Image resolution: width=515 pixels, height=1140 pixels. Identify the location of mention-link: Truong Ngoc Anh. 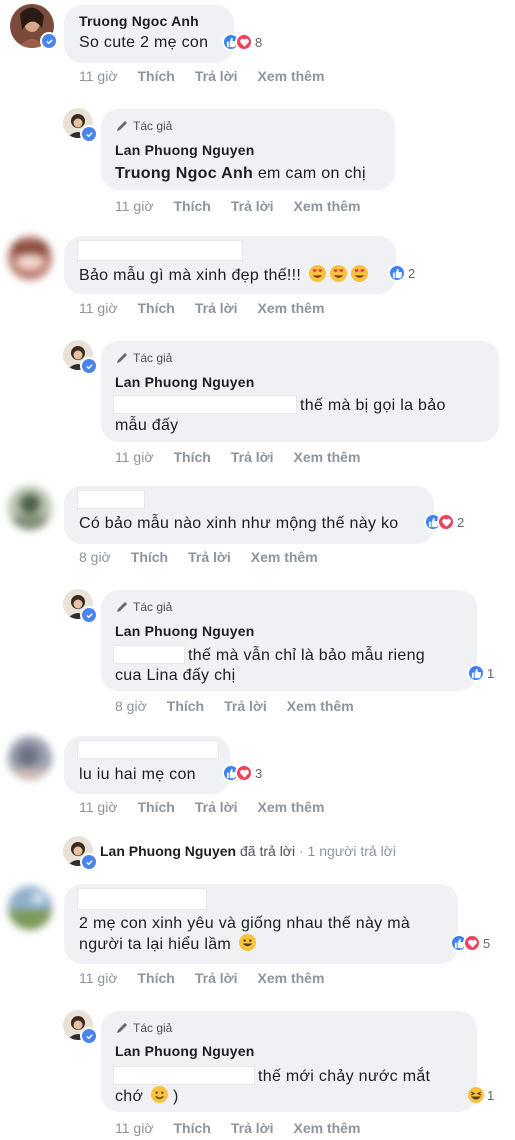
(184, 173).